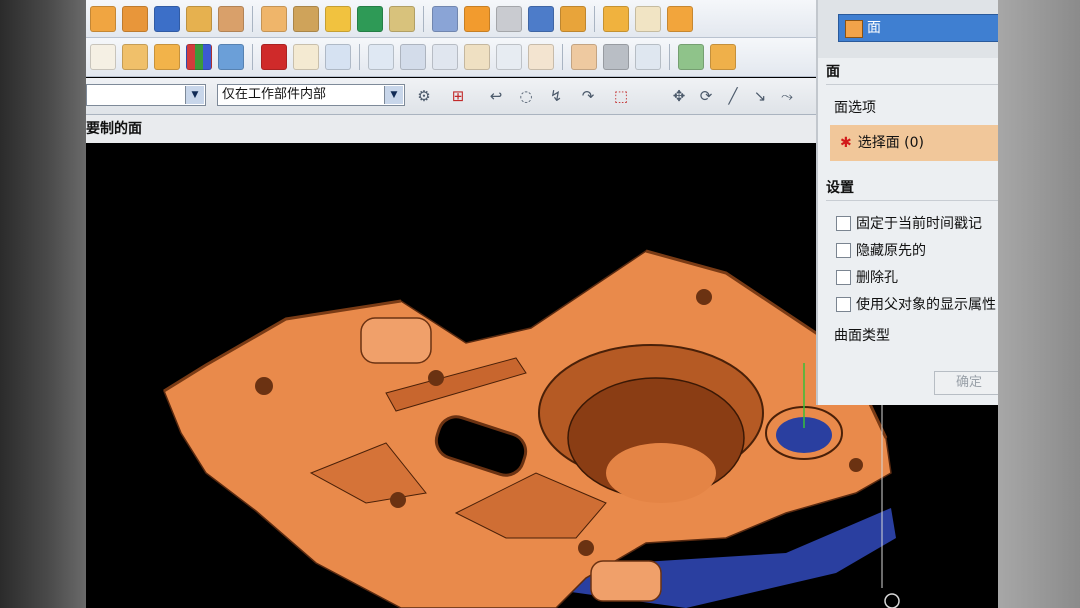 Image resolution: width=1080 pixels, height=608 pixels. I want to click on extrude-icon, so click(103, 18).